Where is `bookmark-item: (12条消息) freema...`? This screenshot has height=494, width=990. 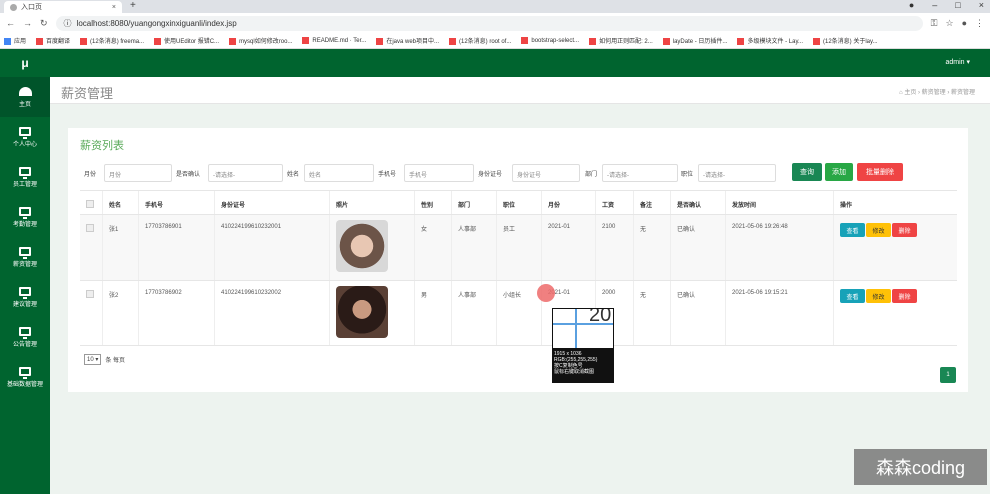 bookmark-item: (12条消息) freema... is located at coordinates (112, 40).